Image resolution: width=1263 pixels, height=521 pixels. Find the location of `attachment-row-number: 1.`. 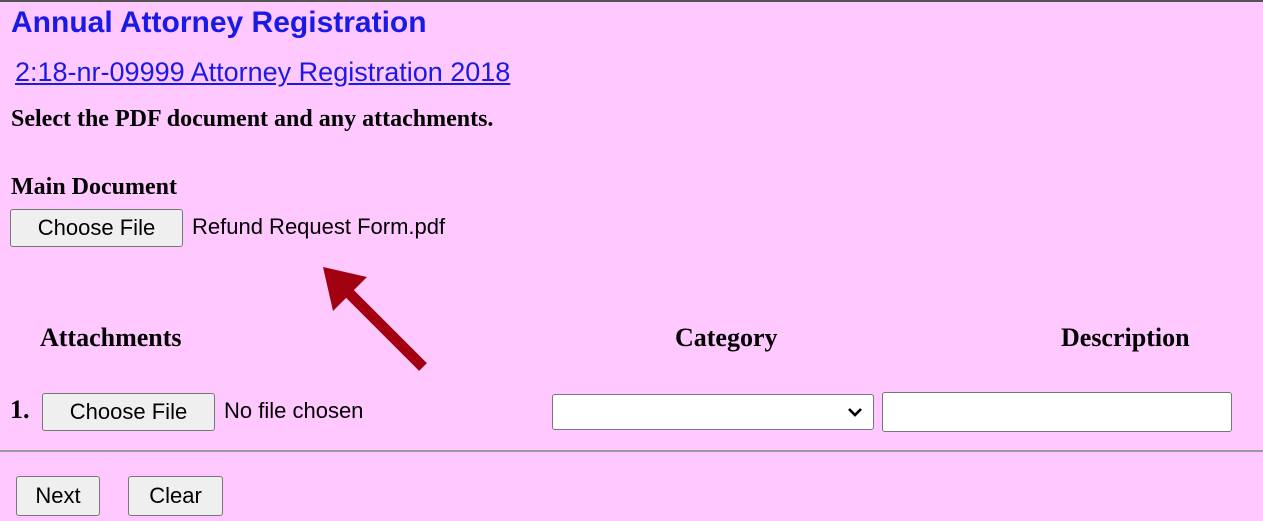

attachment-row-number: 1. is located at coordinates (20, 409).